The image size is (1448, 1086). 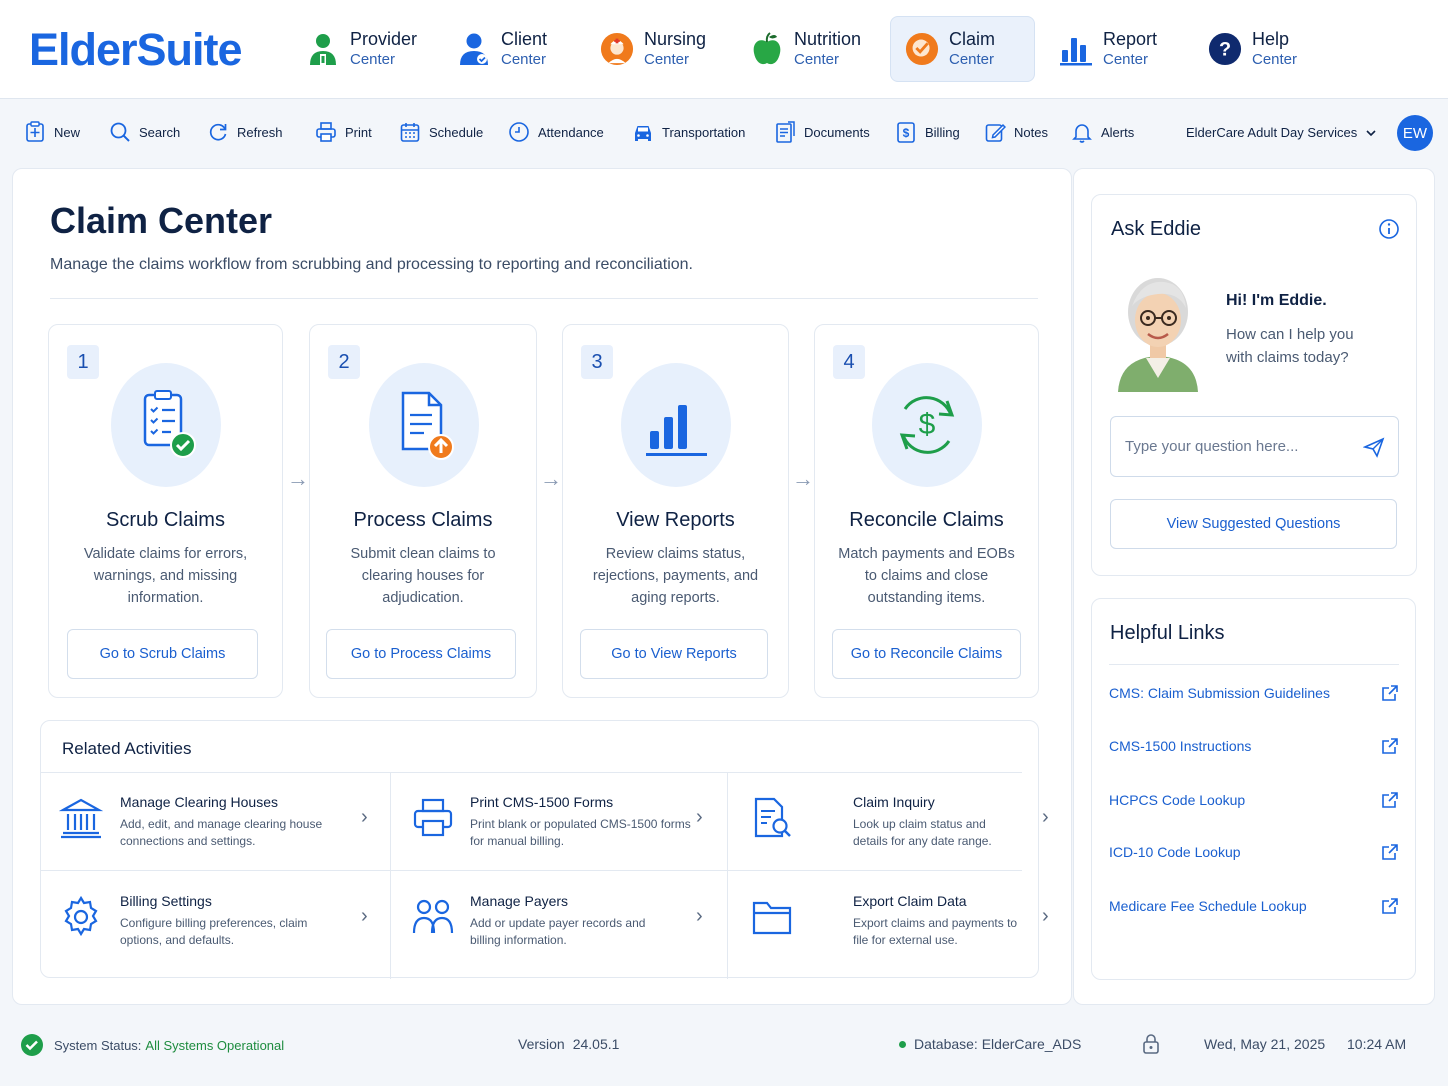 What do you see at coordinates (1415, 133) in the screenshot?
I see `avatar: EW` at bounding box center [1415, 133].